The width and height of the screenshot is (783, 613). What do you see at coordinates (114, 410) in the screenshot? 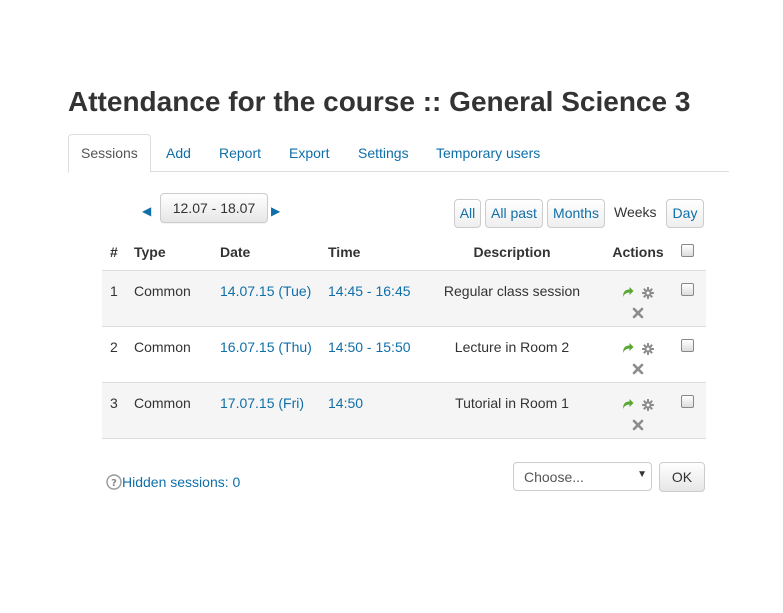
I see `session-num: 3` at bounding box center [114, 410].